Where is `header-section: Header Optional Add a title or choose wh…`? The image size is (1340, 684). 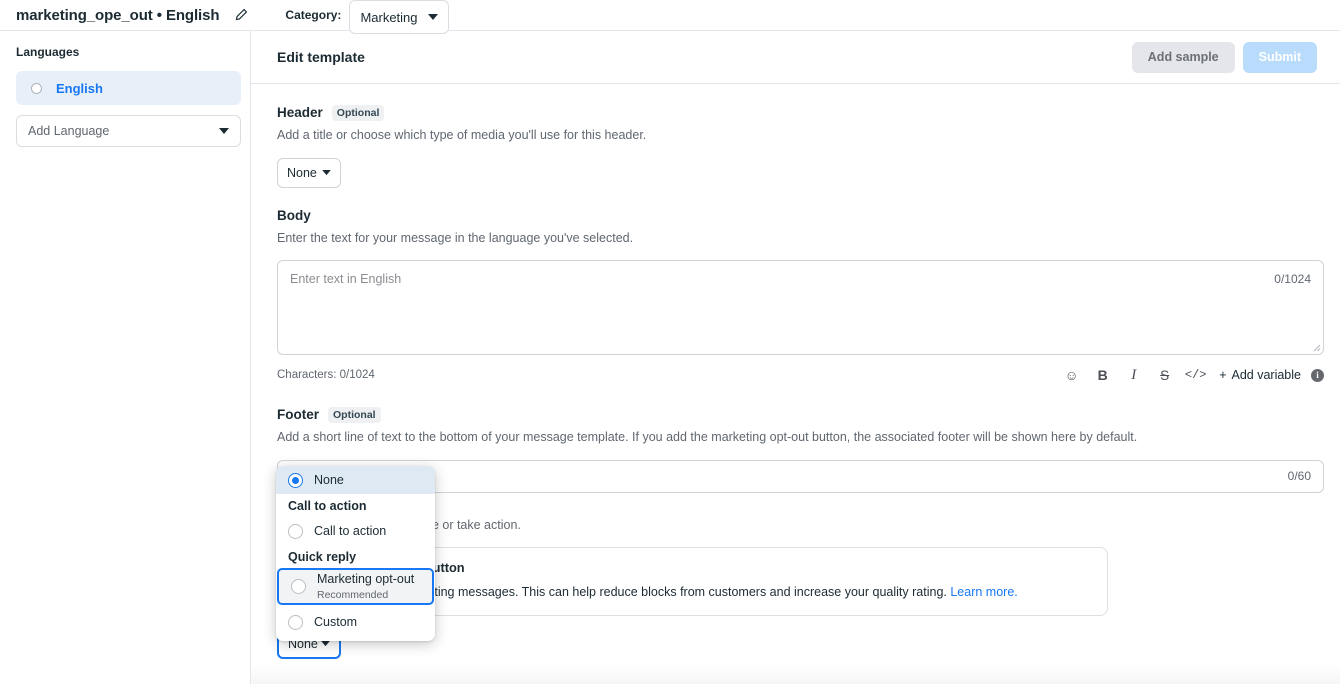
header-section: Header Optional Add a title or choose wh… is located at coordinates (795, 136).